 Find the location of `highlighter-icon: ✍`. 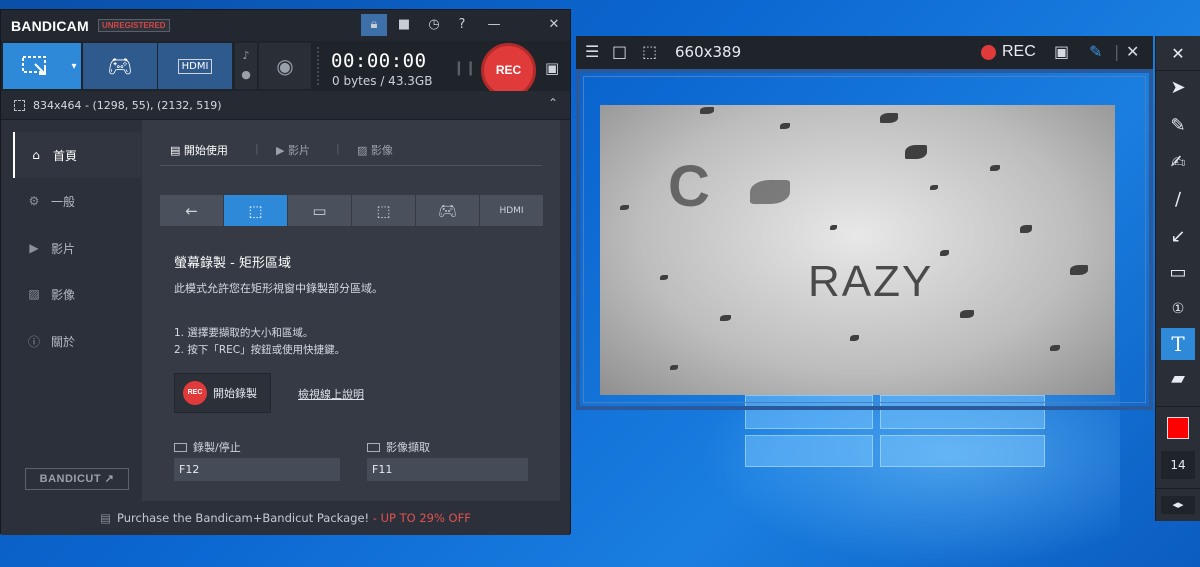

highlighter-icon: ✍ is located at coordinates (1178, 163).